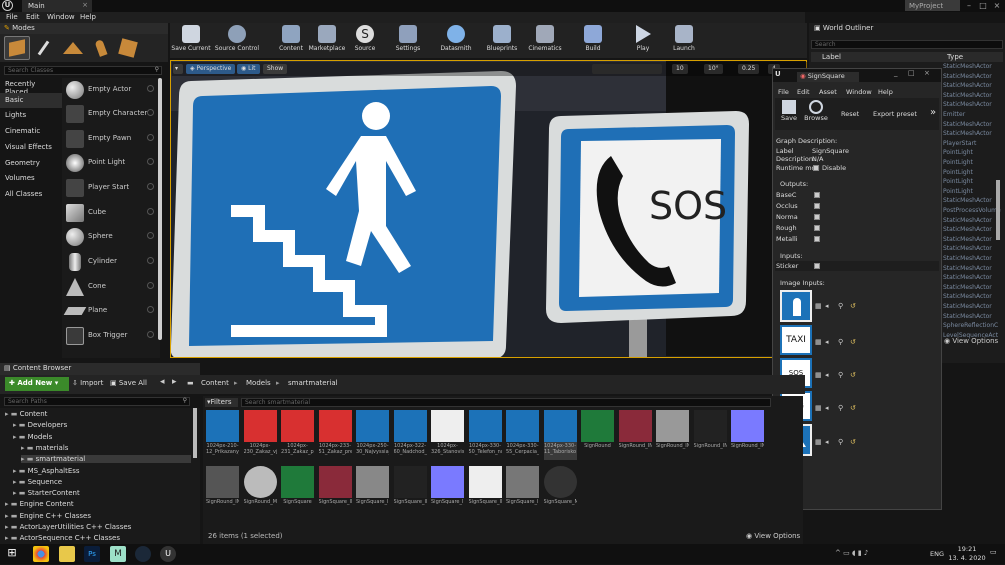 This screenshot has width=1005, height=565. What do you see at coordinates (61, 17) in the screenshot?
I see `menu-window: Window` at bounding box center [61, 17].